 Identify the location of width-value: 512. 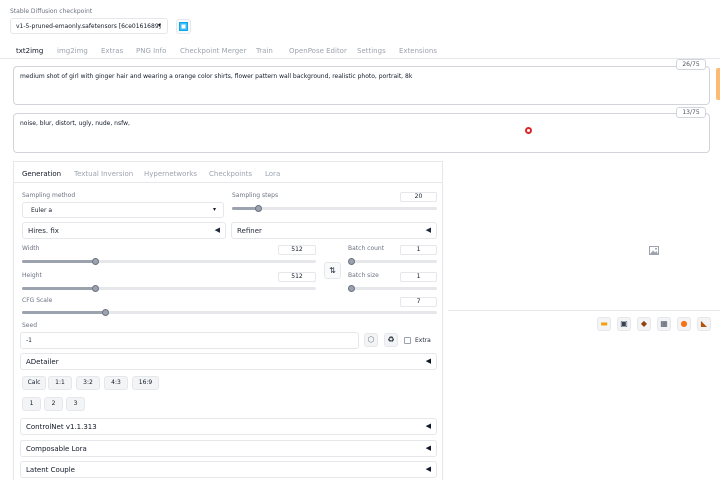
(297, 250).